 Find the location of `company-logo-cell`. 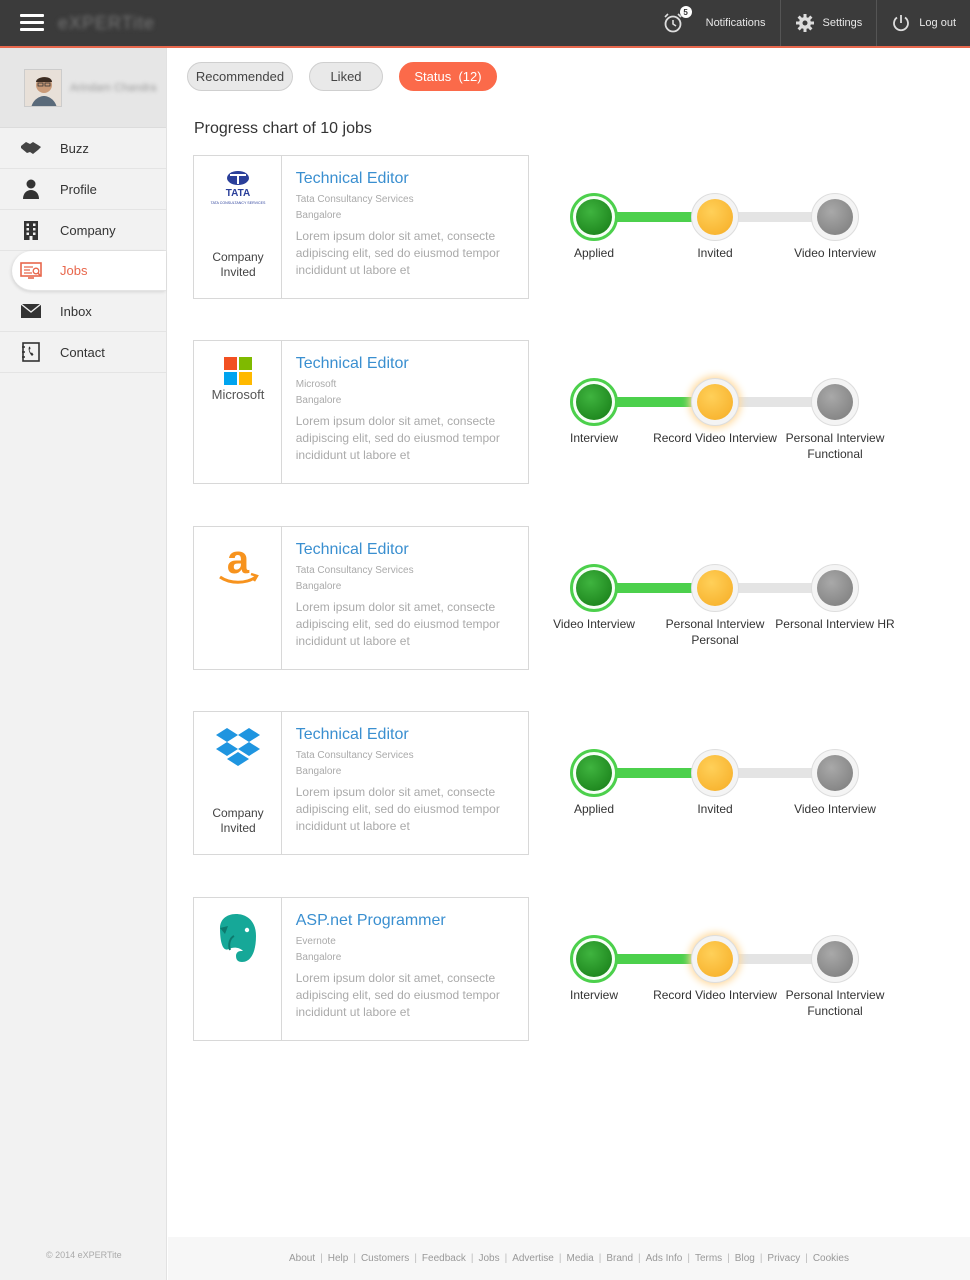

company-logo-cell is located at coordinates (238, 969).